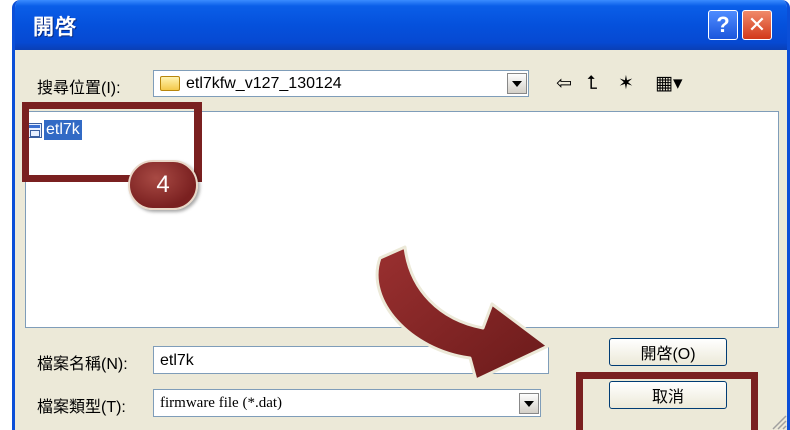  I want to click on look-in-dropdown-arrow, so click(517, 83).